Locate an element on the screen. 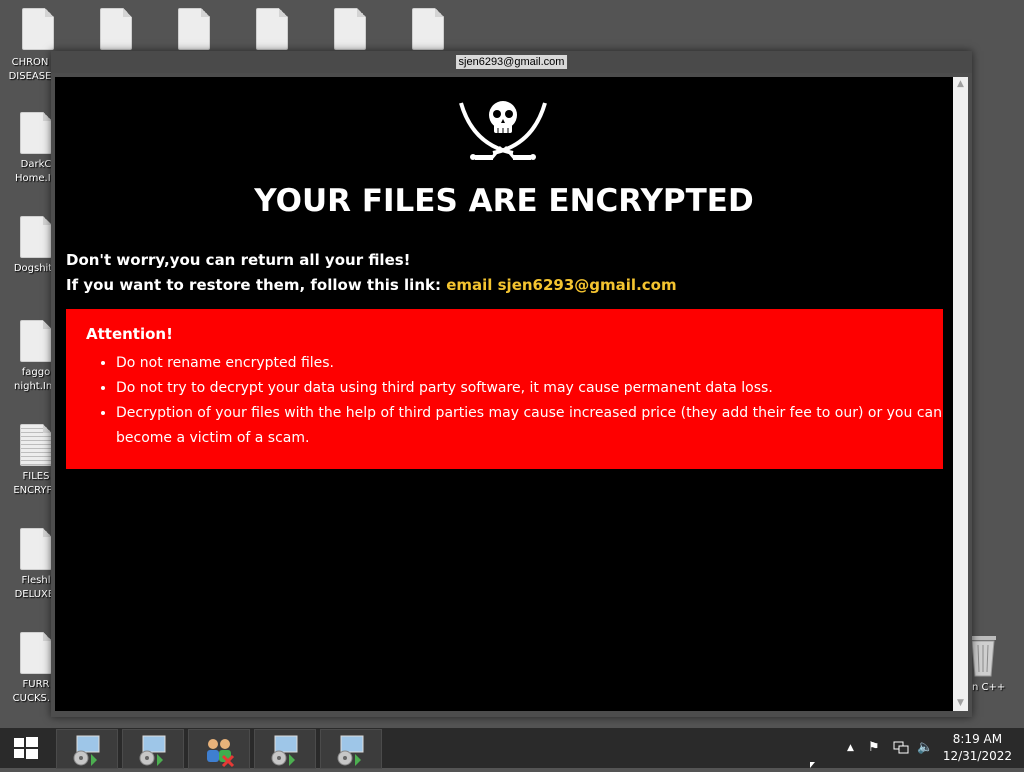 The image size is (1024, 772). text-file-icon is located at coordinates (36, 445).